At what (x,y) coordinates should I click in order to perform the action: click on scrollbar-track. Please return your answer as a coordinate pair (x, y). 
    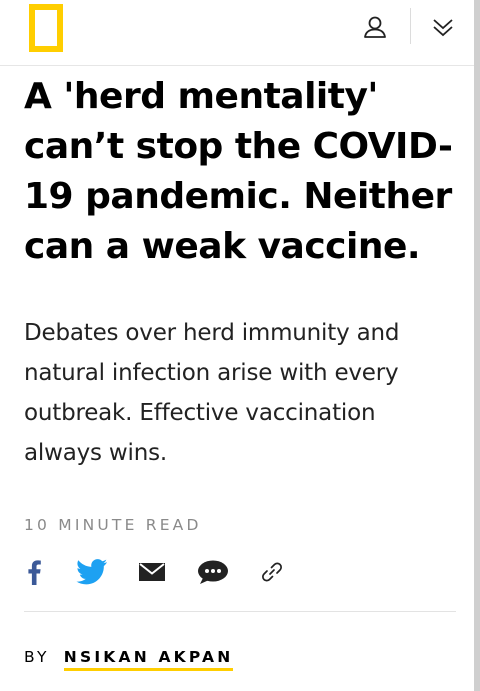
    Looking at the image, I should click on (477, 345).